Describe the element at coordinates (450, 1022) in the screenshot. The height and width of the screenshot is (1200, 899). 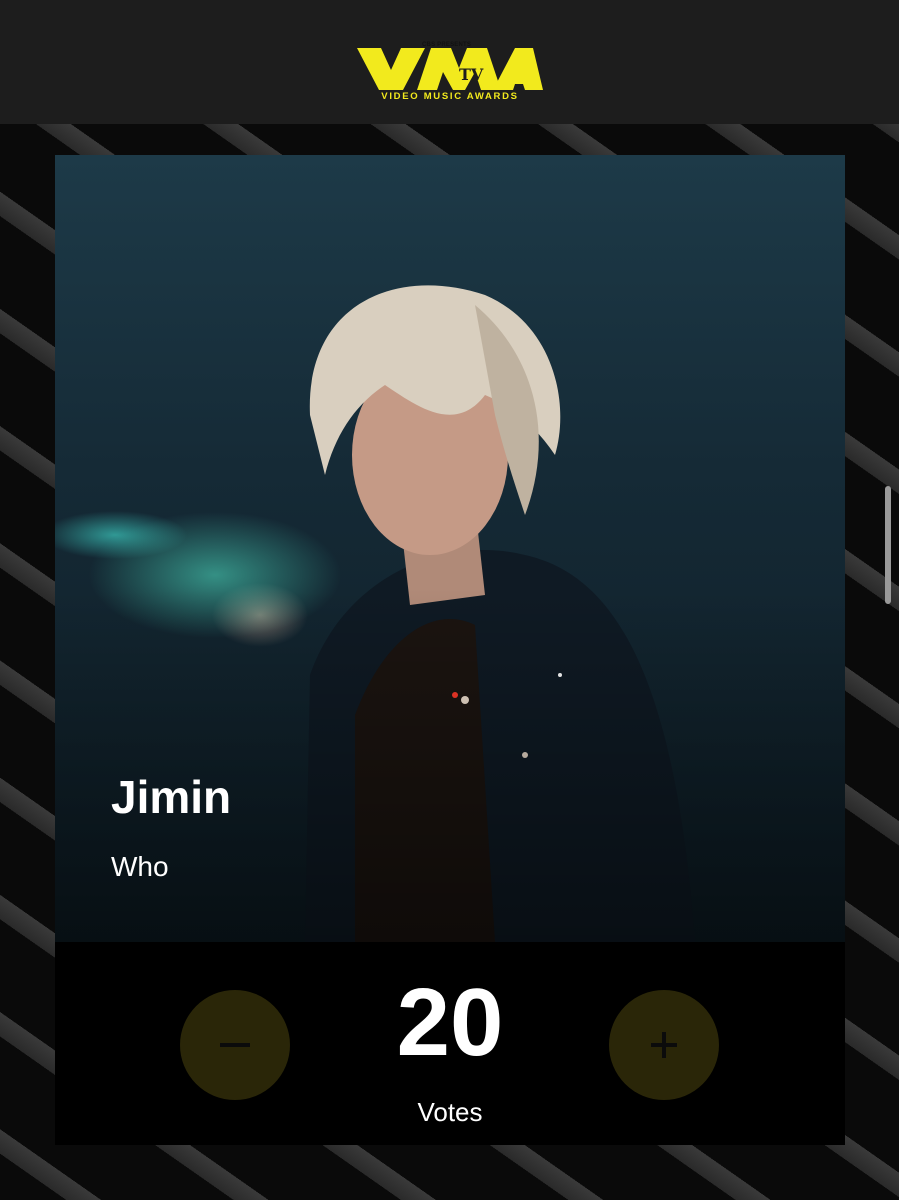
I see `vote-count: 20` at that location.